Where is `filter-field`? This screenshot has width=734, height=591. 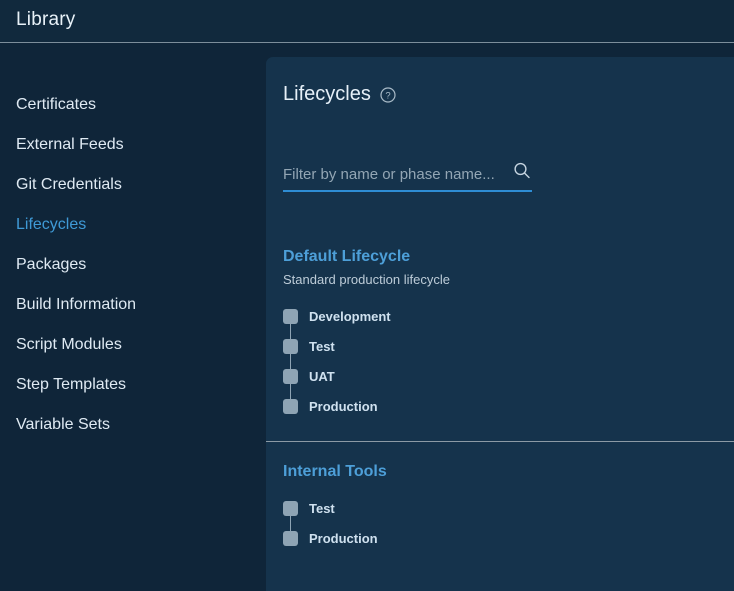 filter-field is located at coordinates (407, 176).